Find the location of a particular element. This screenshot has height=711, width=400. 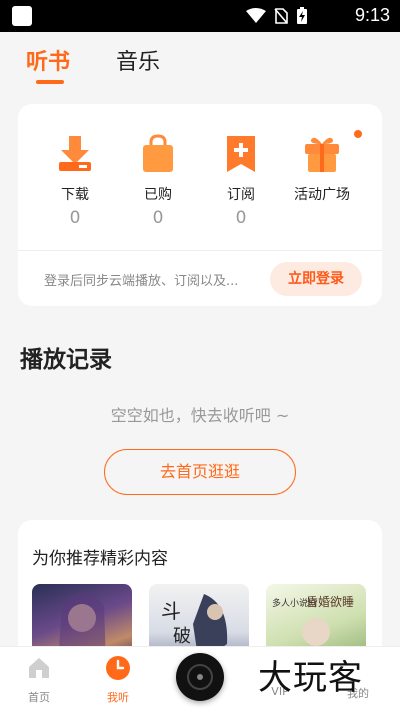

quick-action-events: 活动广场 is located at coordinates (322, 169).